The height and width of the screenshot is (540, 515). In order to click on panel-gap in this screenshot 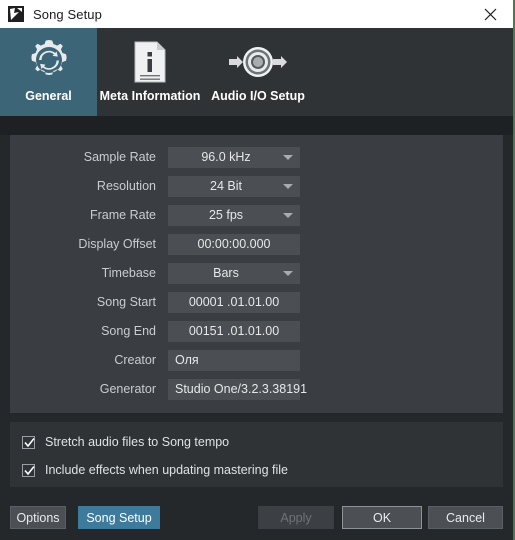, I will do `click(256, 125)`.